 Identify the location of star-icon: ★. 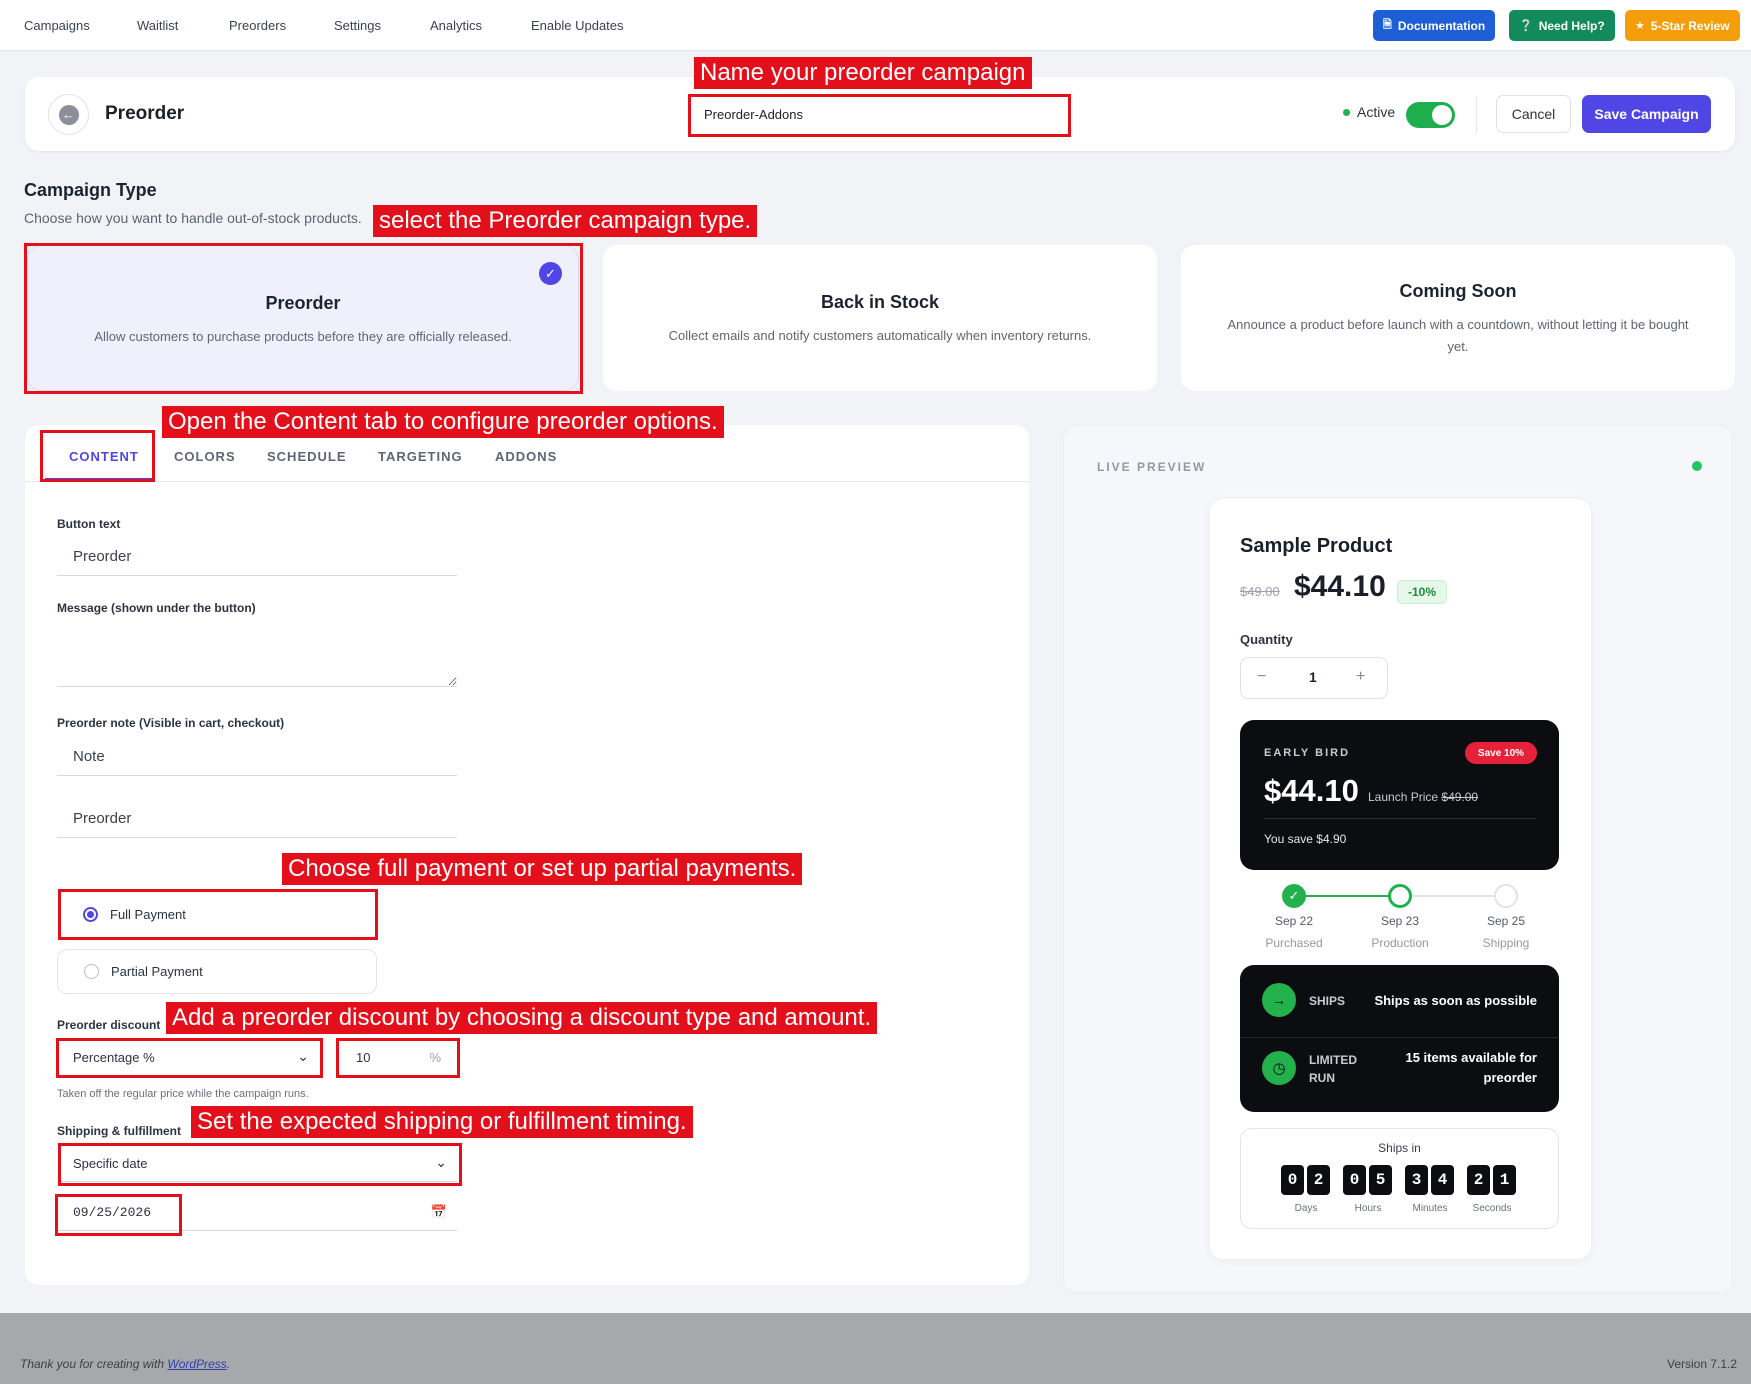
(1640, 26).